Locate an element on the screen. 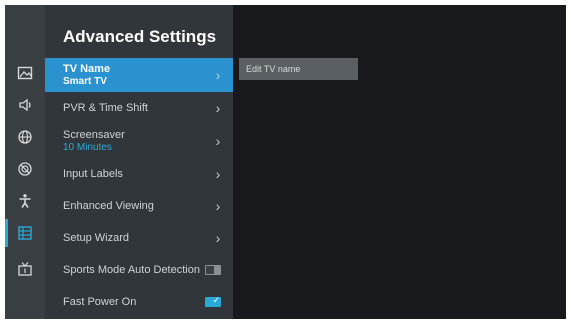  menu-item-pvr-time-shift: PVR & Time Shift › is located at coordinates (139, 108).